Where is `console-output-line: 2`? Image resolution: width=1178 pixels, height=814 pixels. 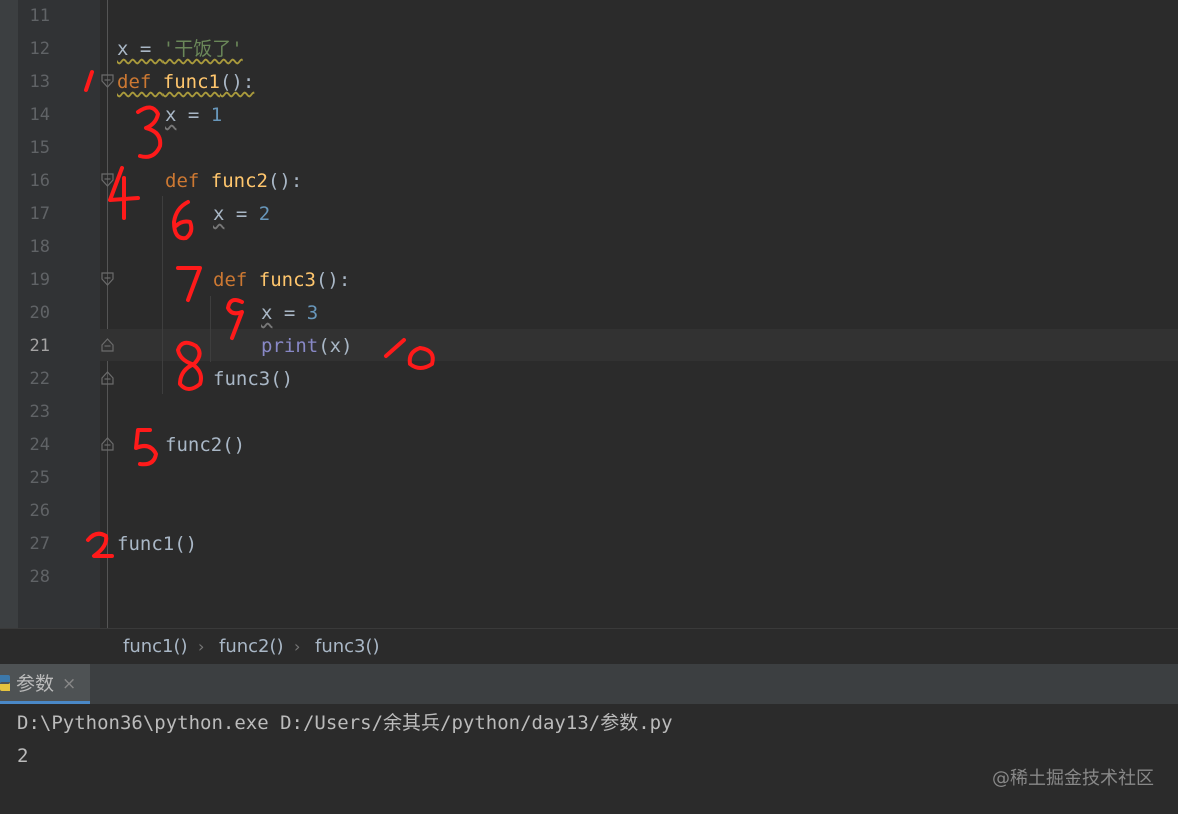
console-output-line: 2 is located at coordinates (23, 756).